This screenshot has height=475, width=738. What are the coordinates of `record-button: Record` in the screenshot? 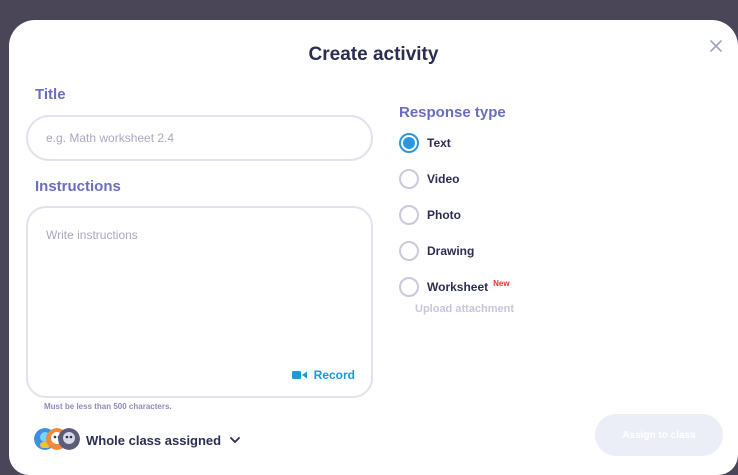 It's located at (323, 375).